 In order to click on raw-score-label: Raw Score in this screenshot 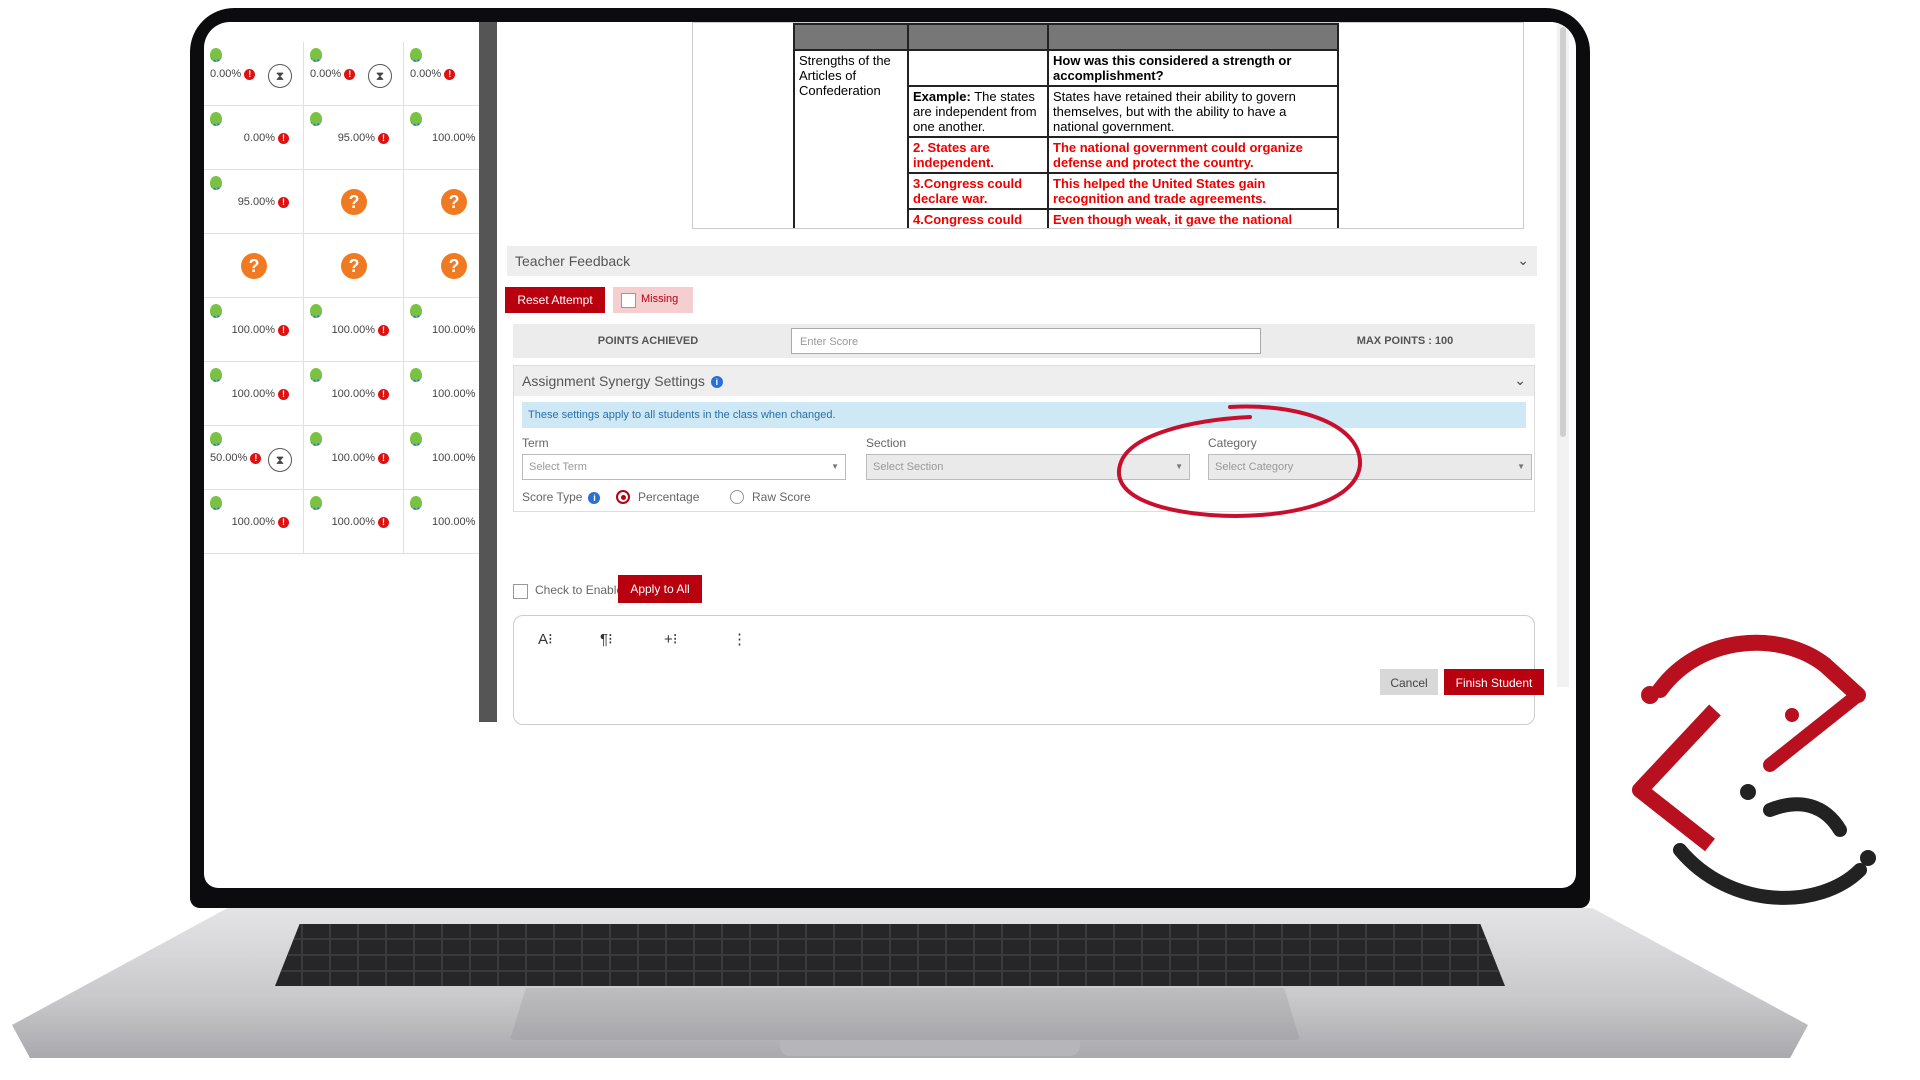, I will do `click(781, 497)`.